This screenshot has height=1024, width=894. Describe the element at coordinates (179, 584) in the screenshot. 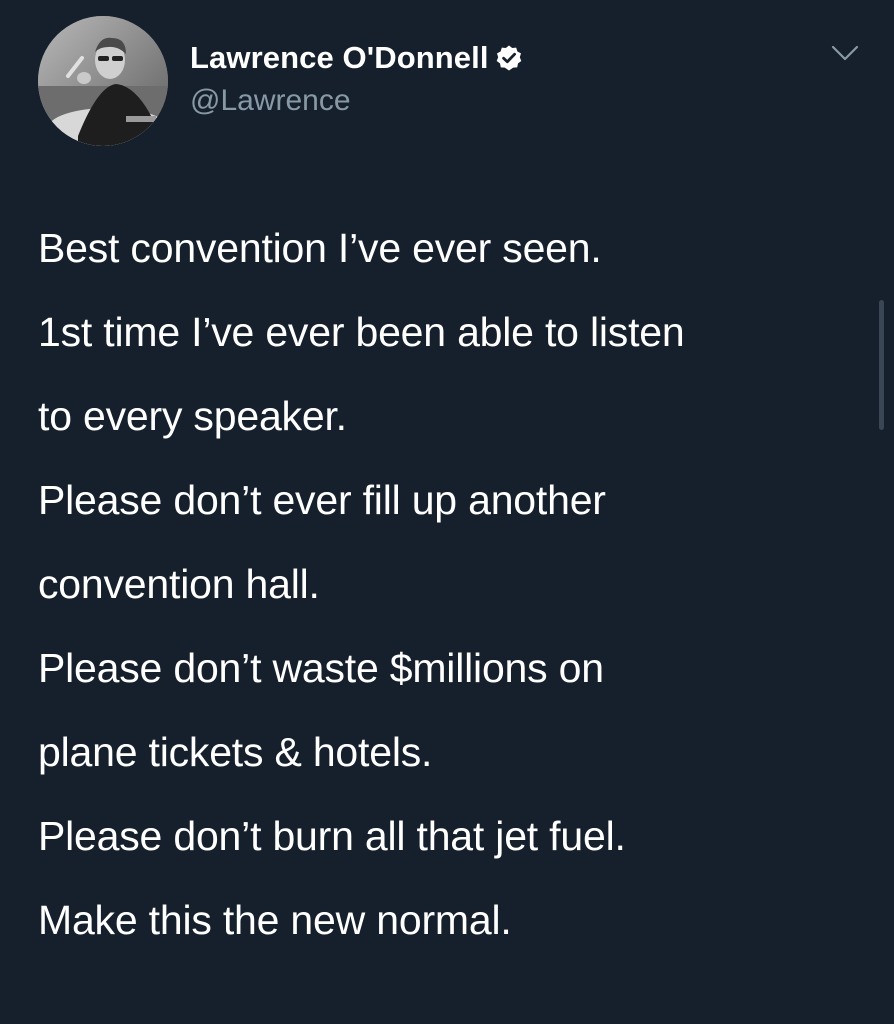

I see `tweet-text-line: convention hall.` at that location.